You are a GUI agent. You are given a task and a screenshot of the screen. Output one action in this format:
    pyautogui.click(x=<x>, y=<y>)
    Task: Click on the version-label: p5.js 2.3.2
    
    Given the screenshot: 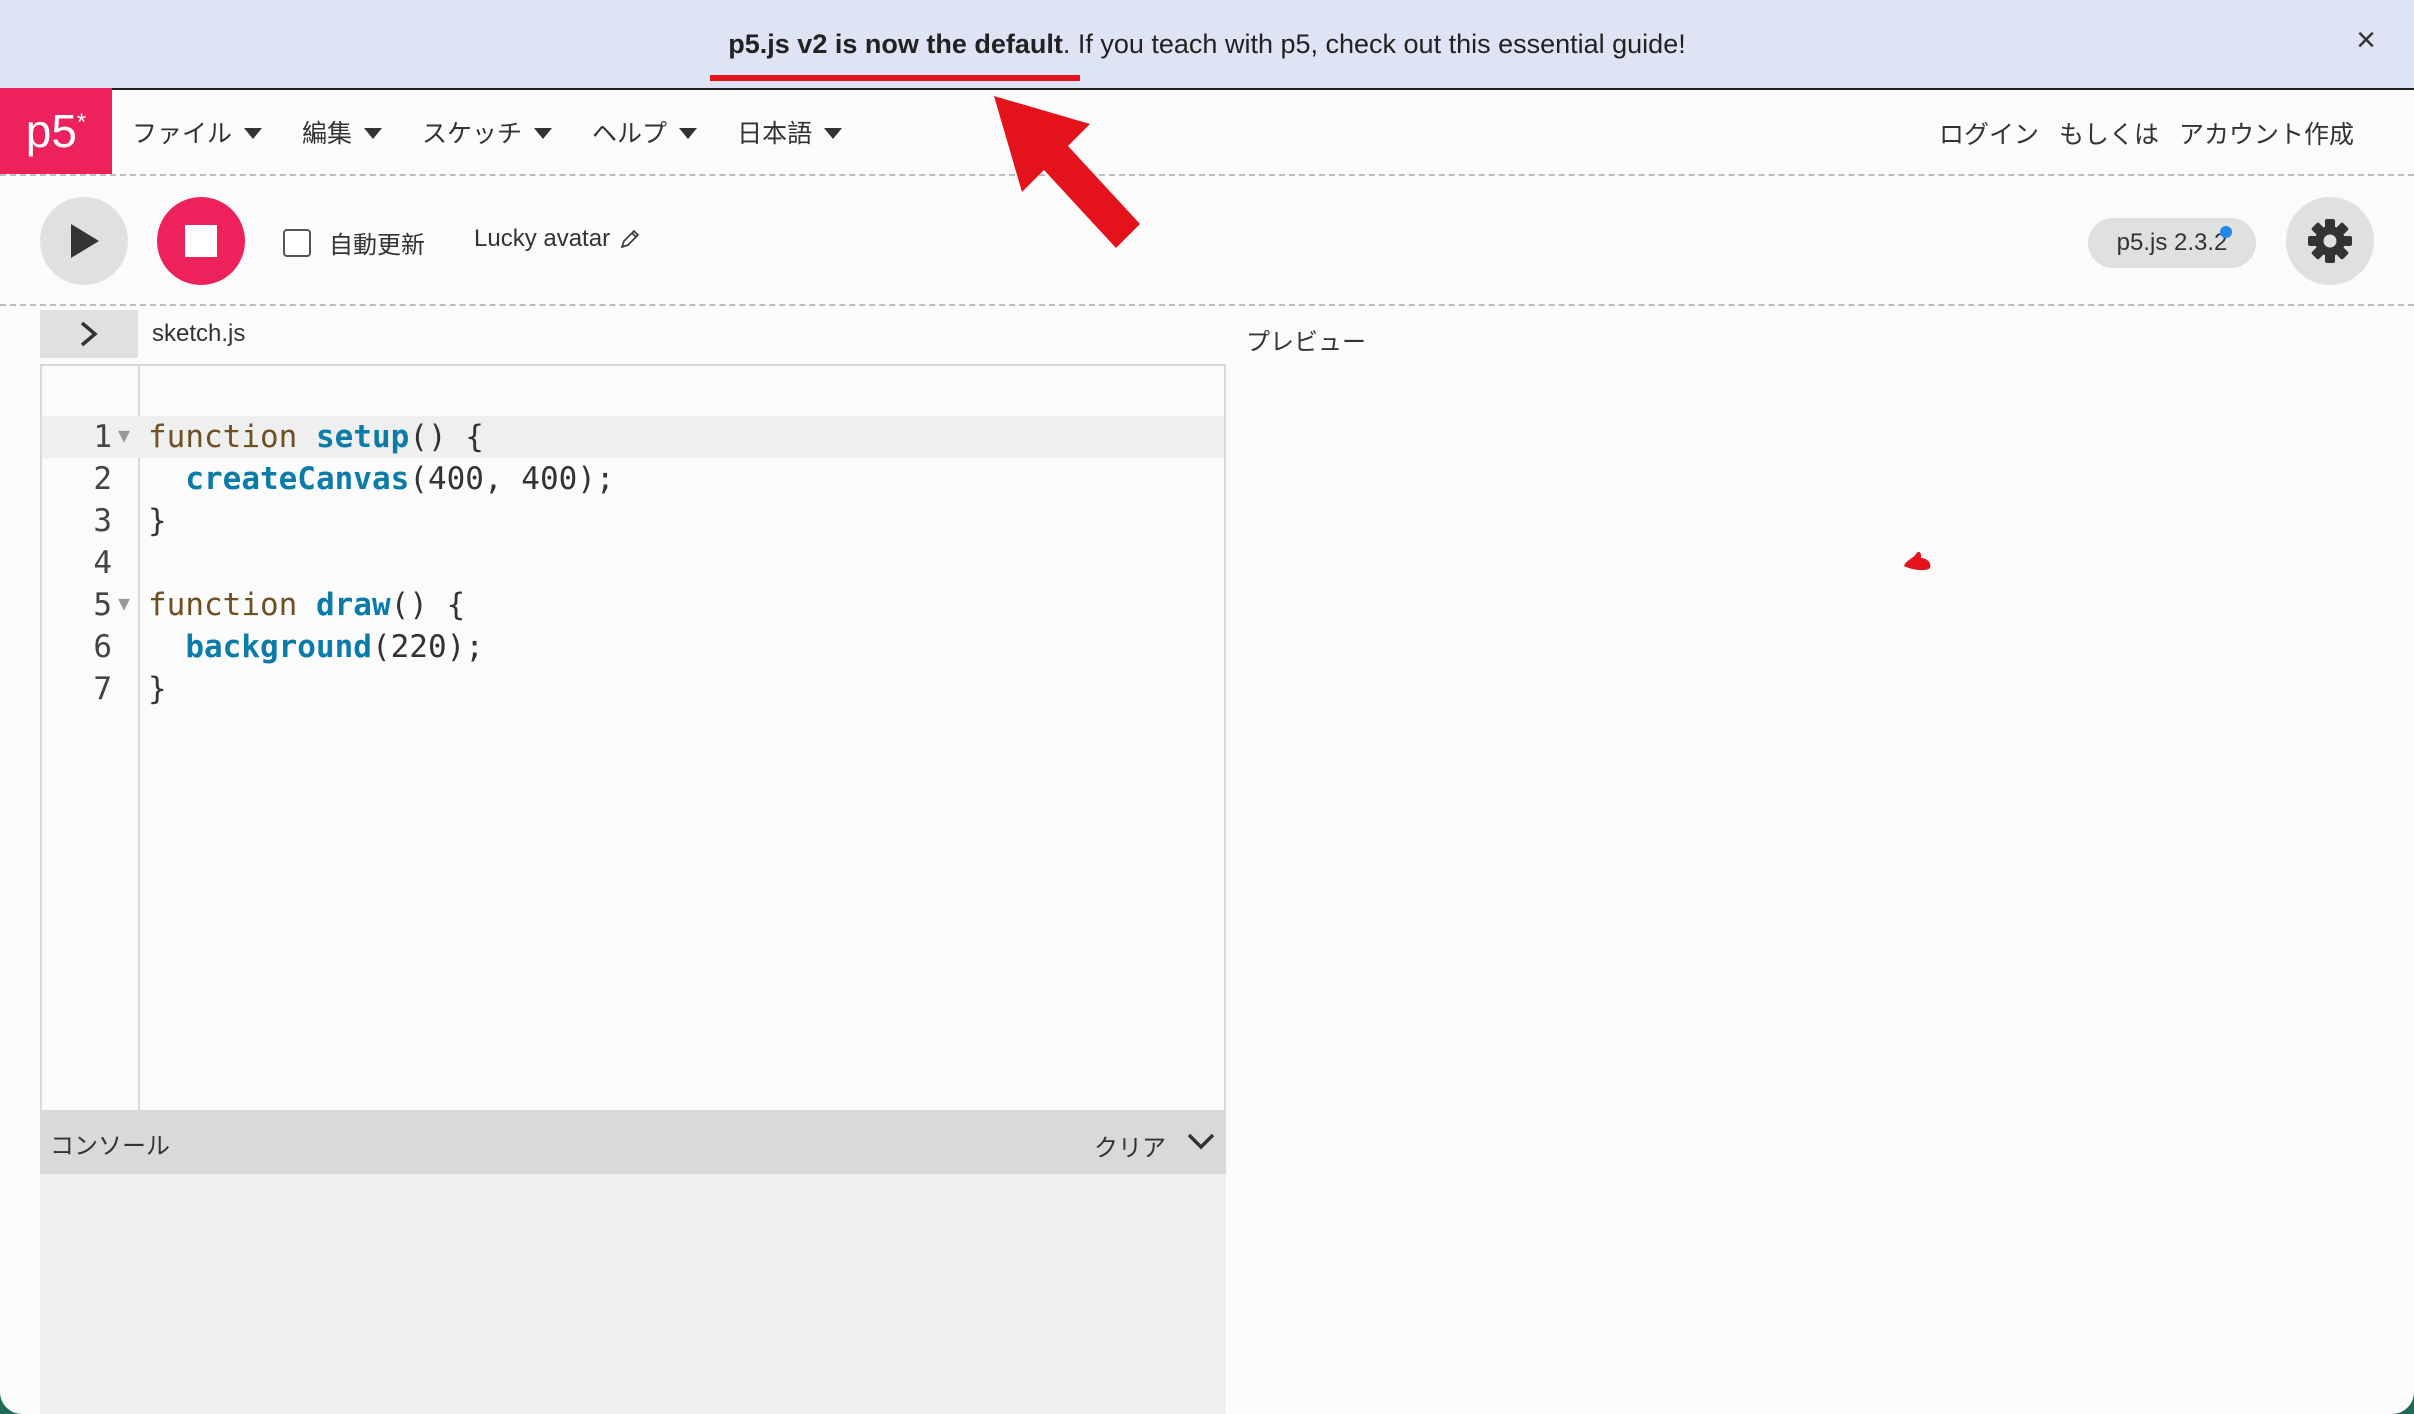 What is the action you would take?
    pyautogui.click(x=2172, y=242)
    